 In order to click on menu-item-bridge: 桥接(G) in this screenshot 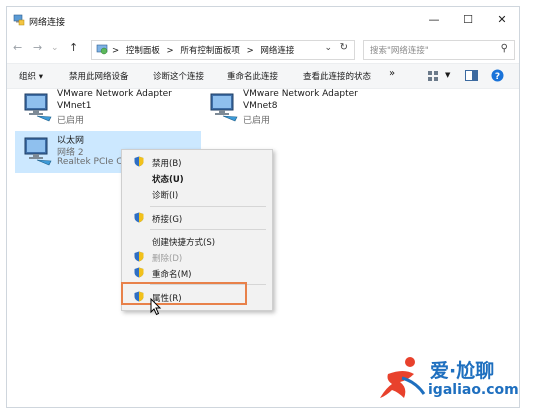, I will do `click(197, 218)`.